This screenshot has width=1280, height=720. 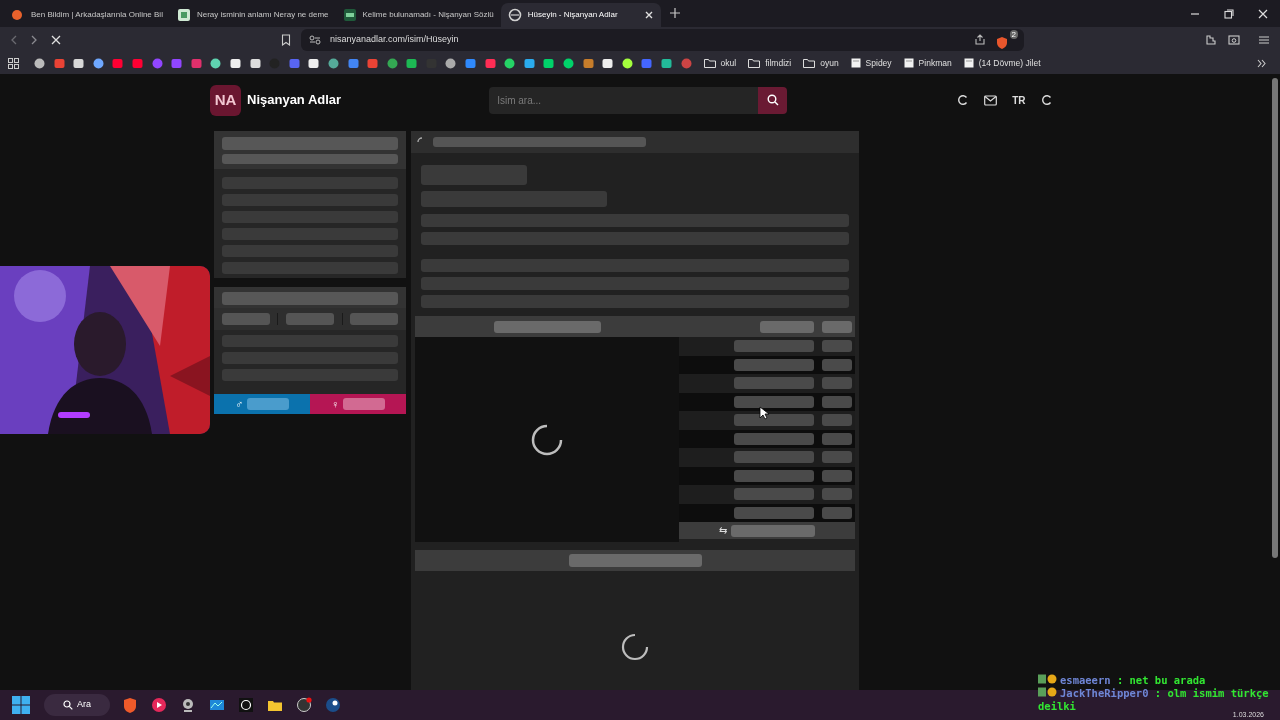 What do you see at coordinates (14, 39) in the screenshot?
I see `back-icon` at bounding box center [14, 39].